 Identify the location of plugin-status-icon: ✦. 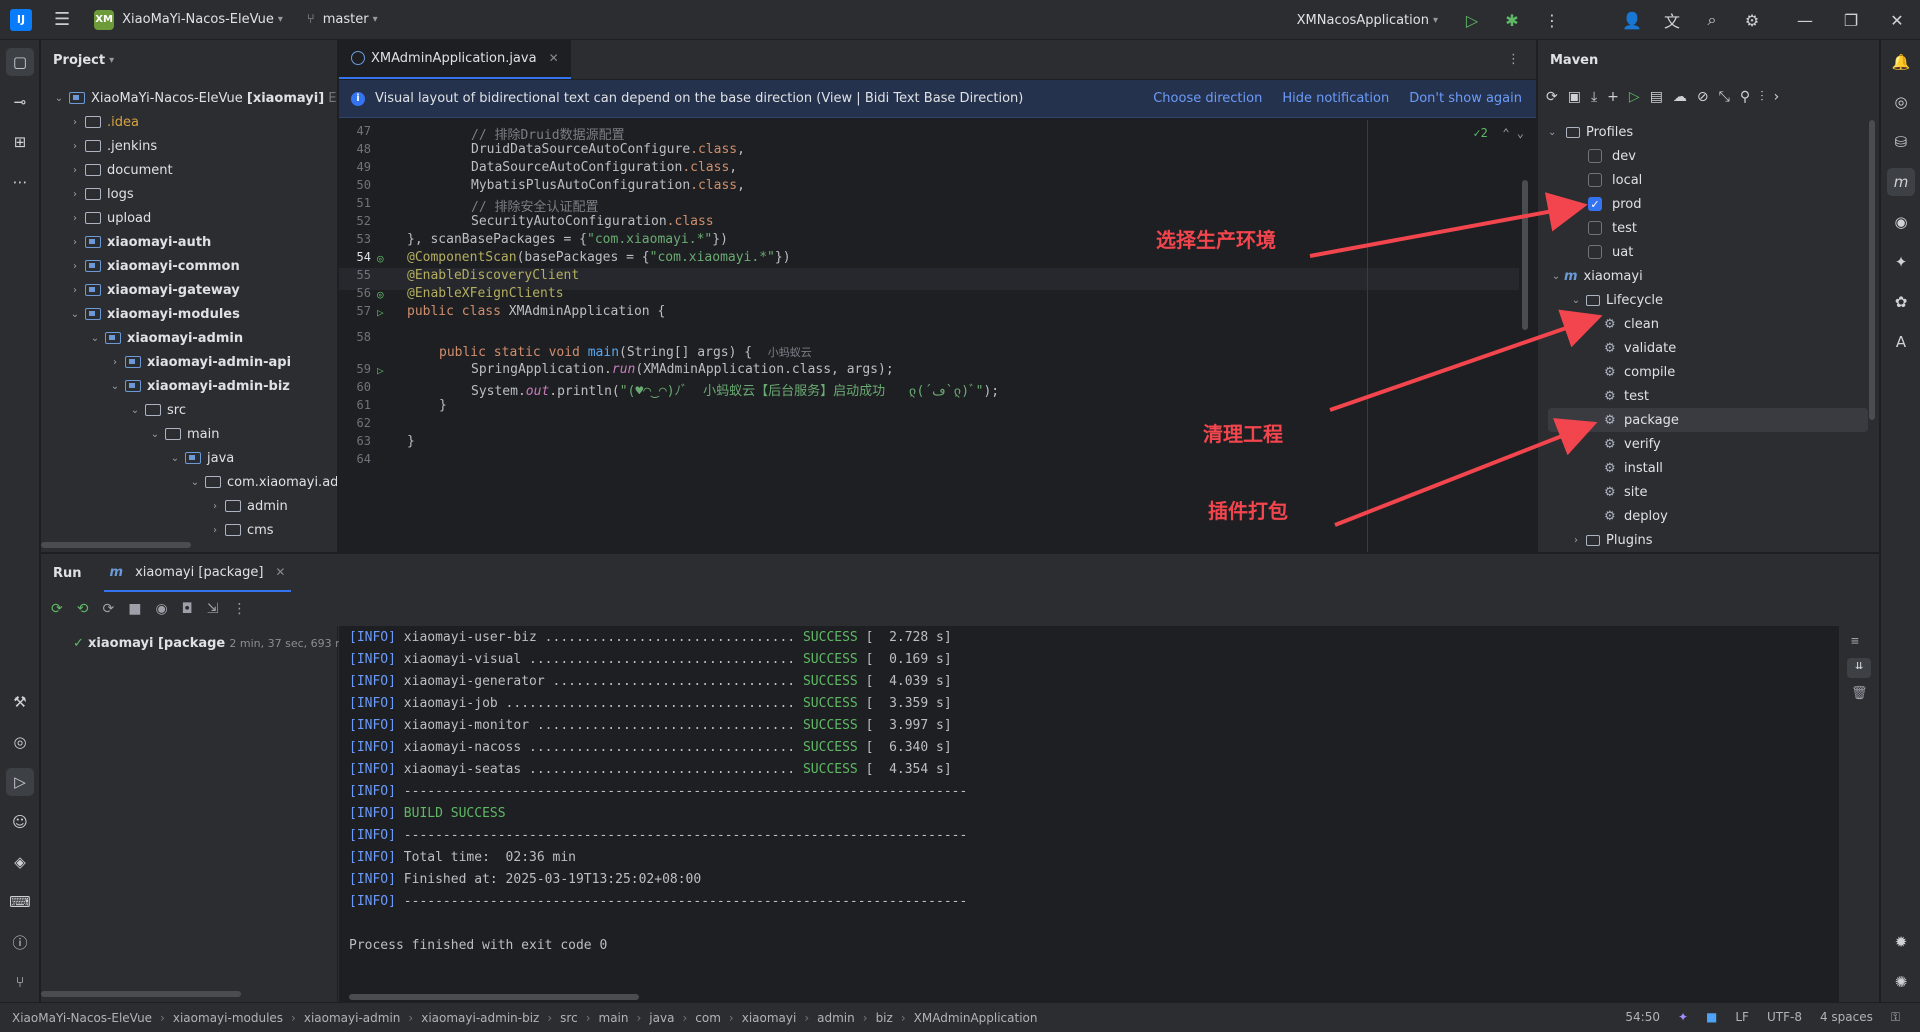
(1683, 1017).